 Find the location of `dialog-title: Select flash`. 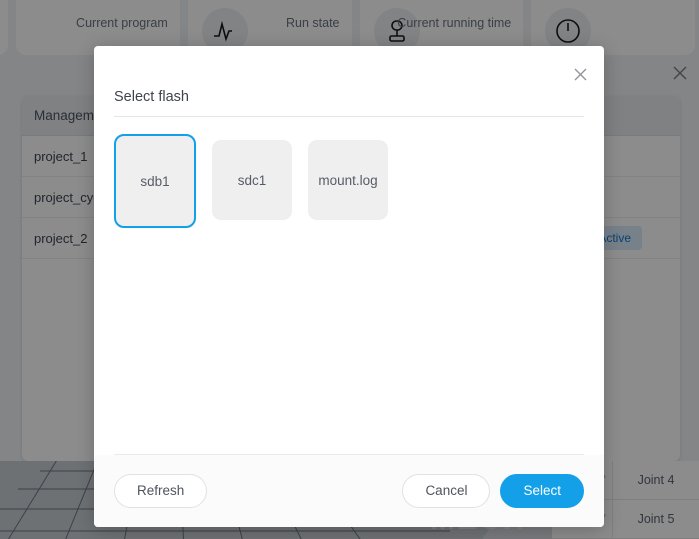

dialog-title: Select flash is located at coordinates (151, 97).